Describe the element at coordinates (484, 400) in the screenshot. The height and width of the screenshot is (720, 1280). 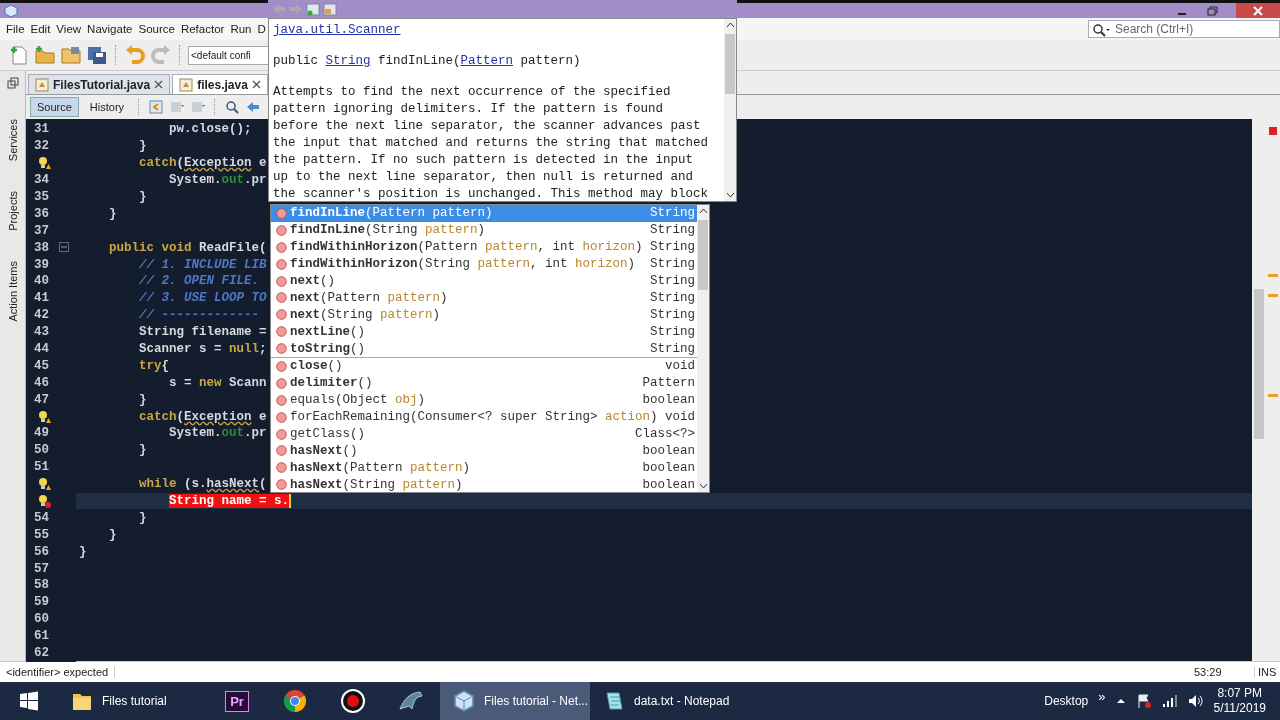
I see `completion-item: equals(Object obj) boolean` at that location.